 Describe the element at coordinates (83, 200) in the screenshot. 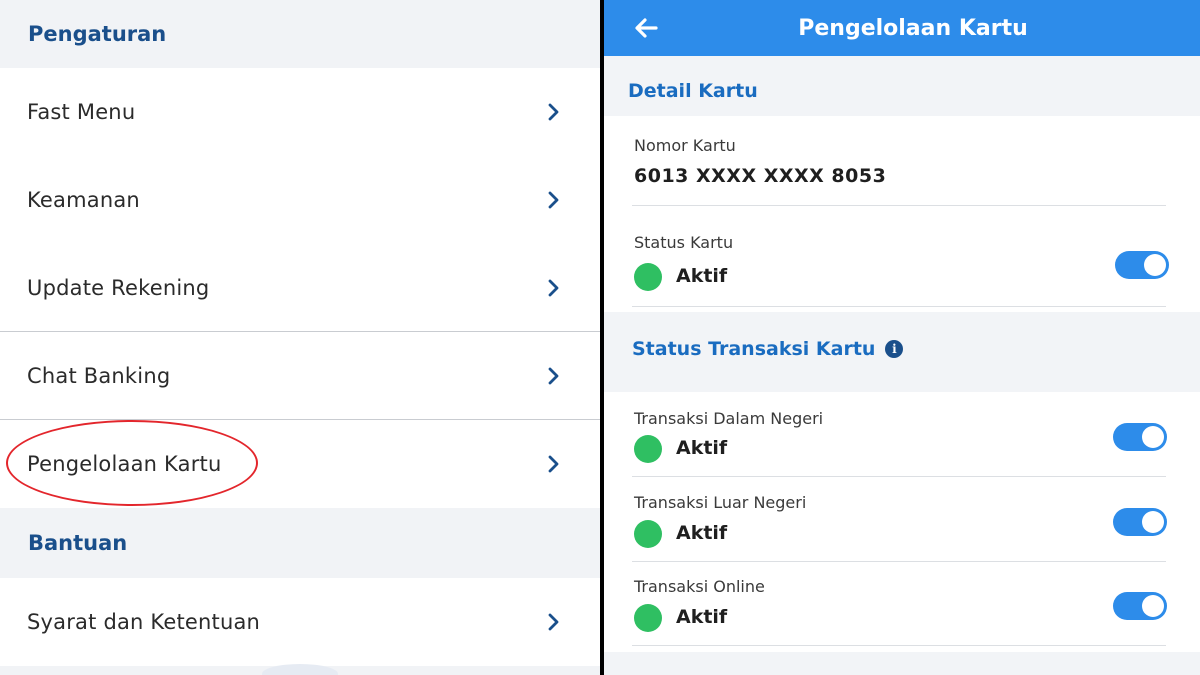

I see `menu-item-label: Keamanan` at that location.